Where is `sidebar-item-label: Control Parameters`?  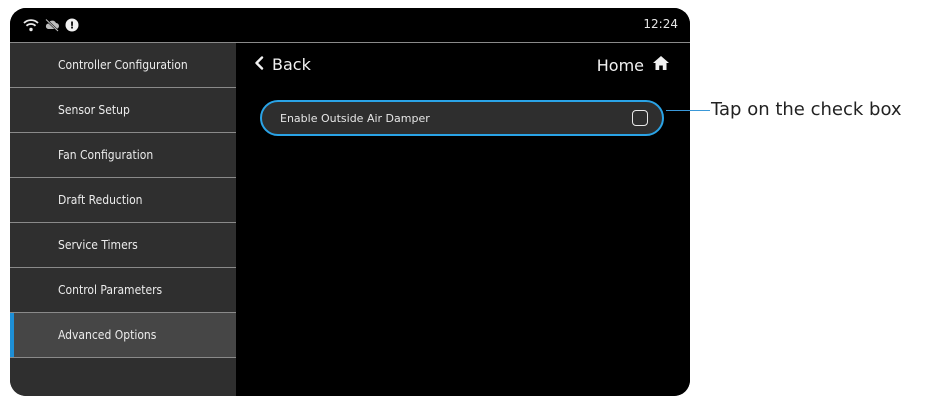
sidebar-item-label: Control Parameters is located at coordinates (110, 290).